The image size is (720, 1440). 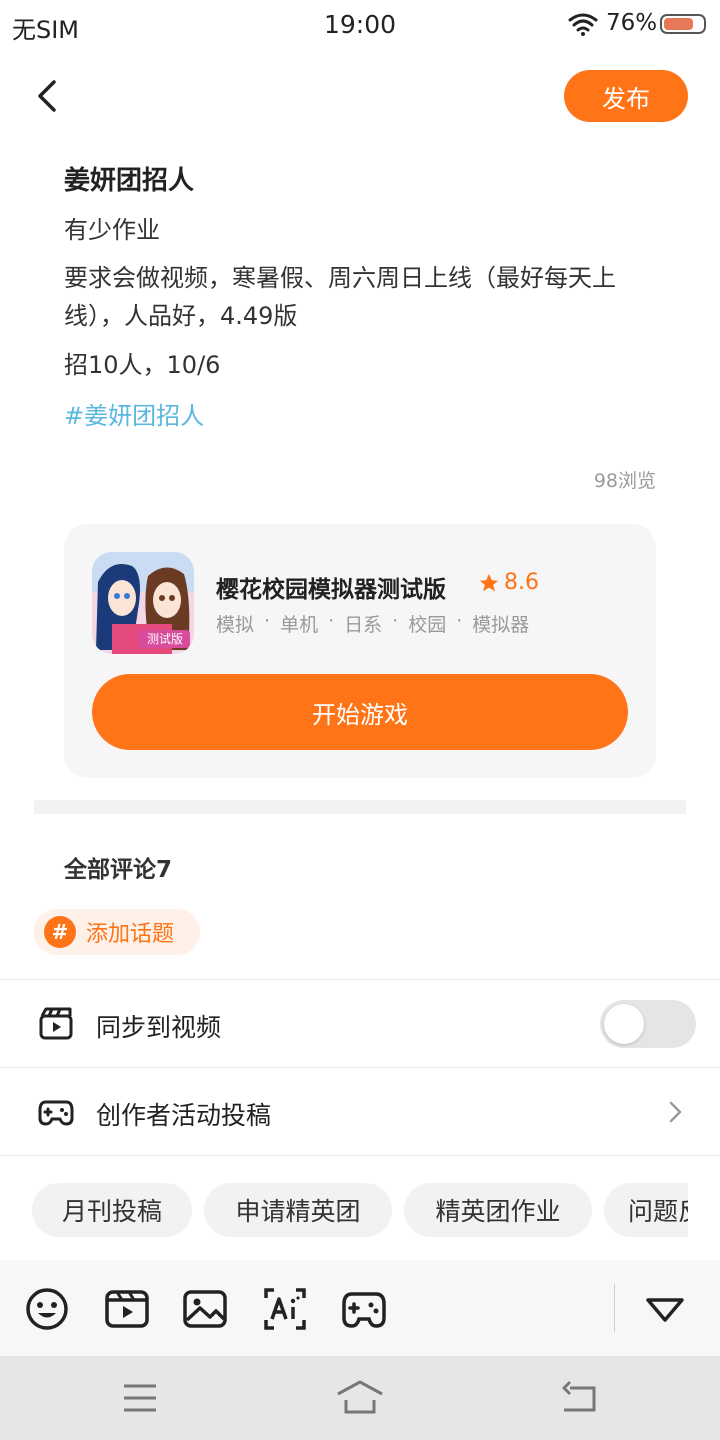 What do you see at coordinates (130, 934) in the screenshot?
I see `add-topic-label: 添加话题` at bounding box center [130, 934].